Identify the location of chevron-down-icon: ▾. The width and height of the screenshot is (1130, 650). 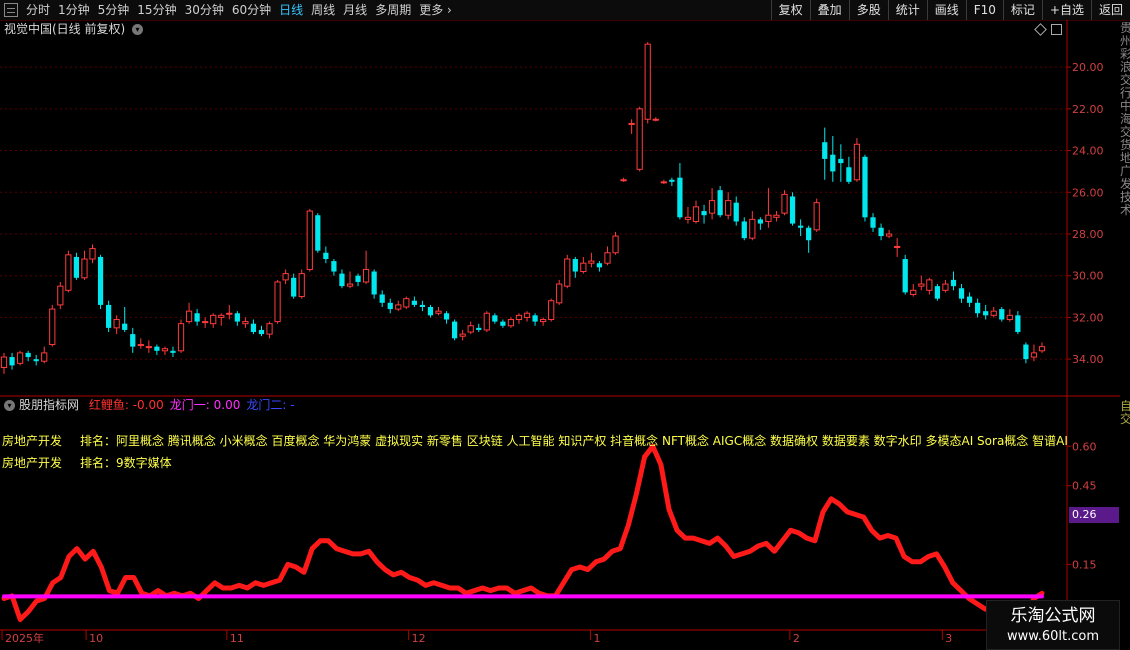
(9, 405).